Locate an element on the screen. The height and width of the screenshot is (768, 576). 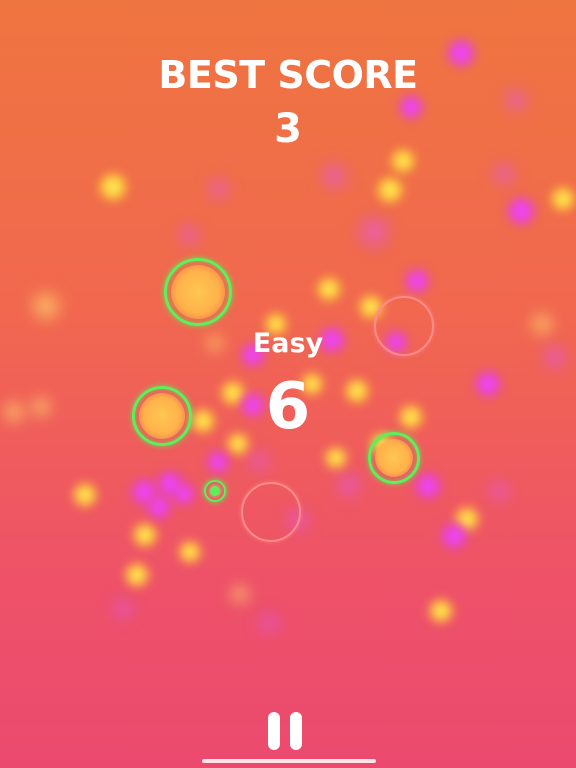
player-orb is located at coordinates (215, 491).